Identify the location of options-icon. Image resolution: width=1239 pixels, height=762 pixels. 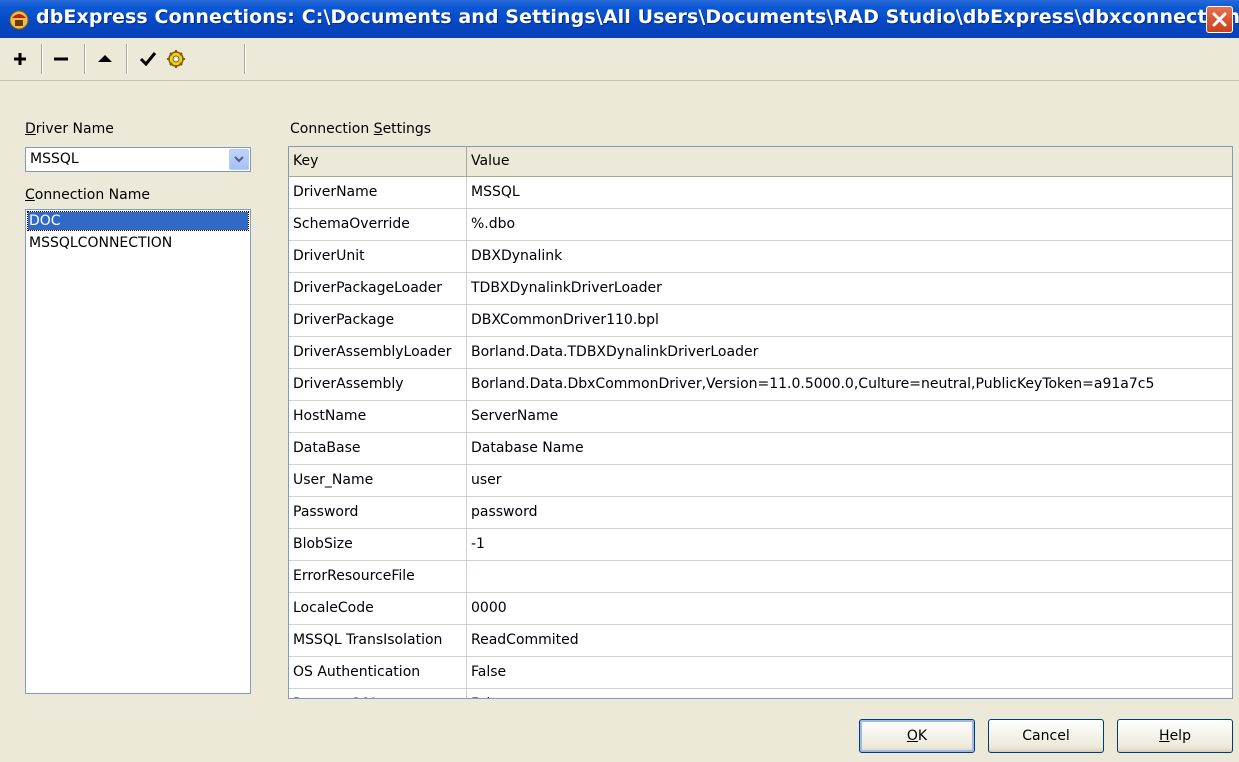
(176, 59).